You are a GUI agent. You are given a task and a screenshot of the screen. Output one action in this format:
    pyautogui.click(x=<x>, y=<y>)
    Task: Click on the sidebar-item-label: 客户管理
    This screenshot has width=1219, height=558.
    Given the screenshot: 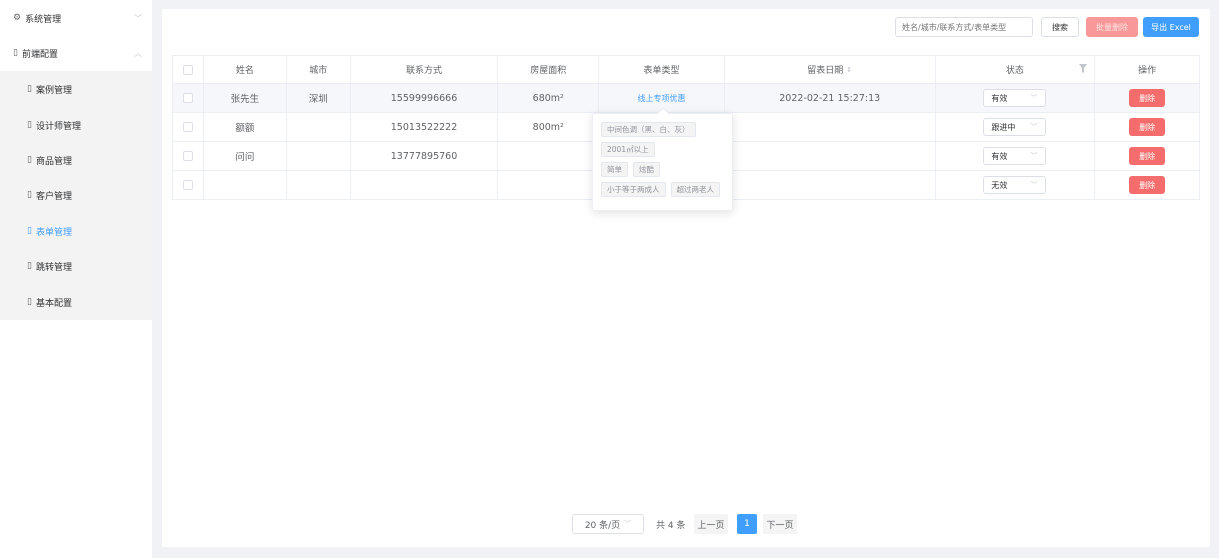 What is the action you would take?
    pyautogui.click(x=53, y=196)
    